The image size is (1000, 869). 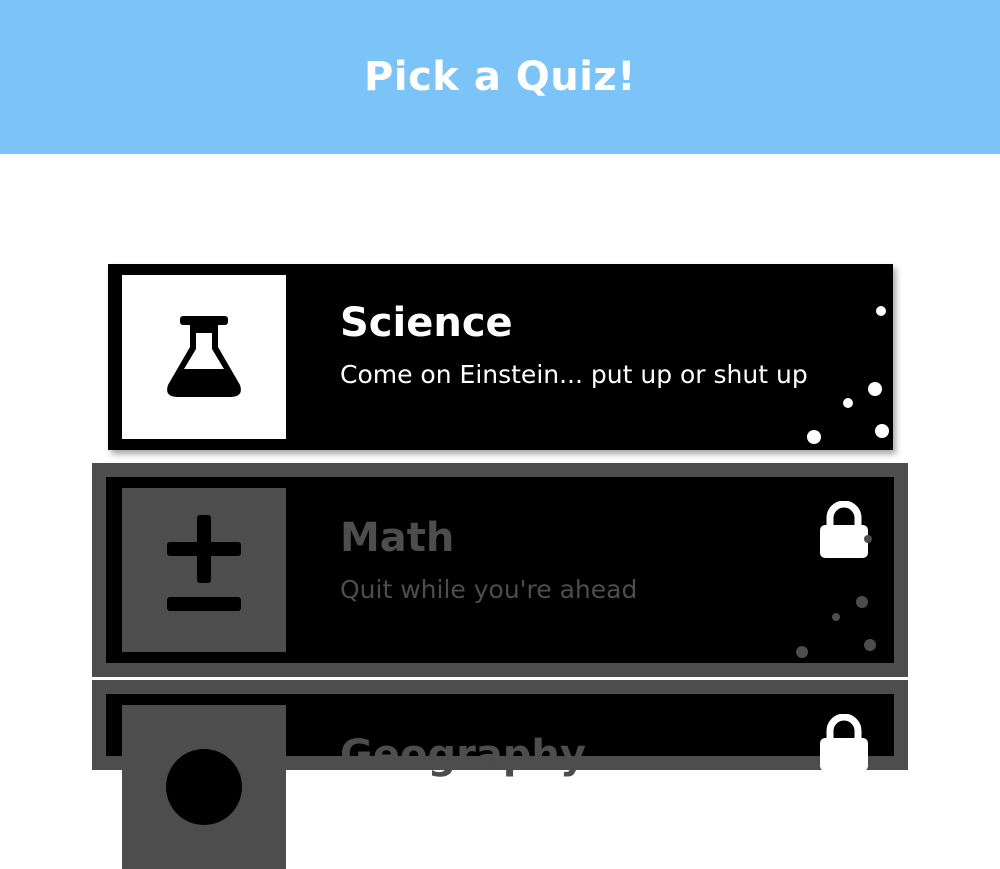 I want to click on plus-minus-icon, so click(x=204, y=563).